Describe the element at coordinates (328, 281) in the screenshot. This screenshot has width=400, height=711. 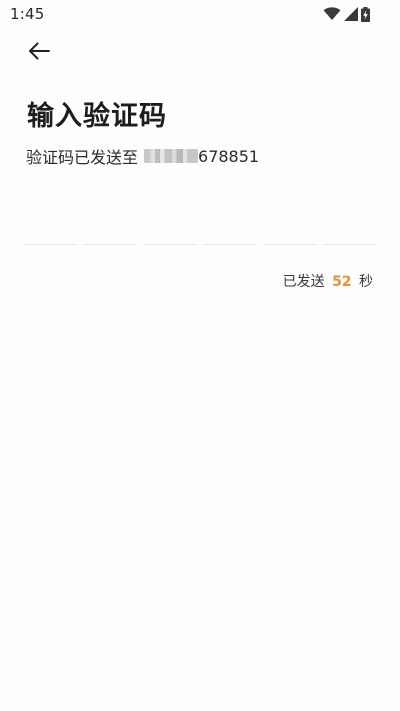
I see `resend-countdown: 已发送 52 秒` at that location.